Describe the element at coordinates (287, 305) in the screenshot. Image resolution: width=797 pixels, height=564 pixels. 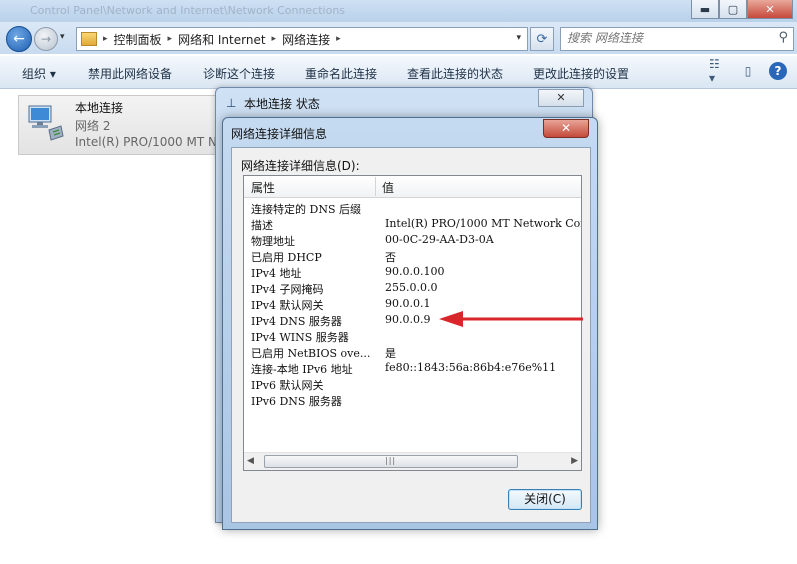
I see `property-cell: IPv4 默认网关` at that location.